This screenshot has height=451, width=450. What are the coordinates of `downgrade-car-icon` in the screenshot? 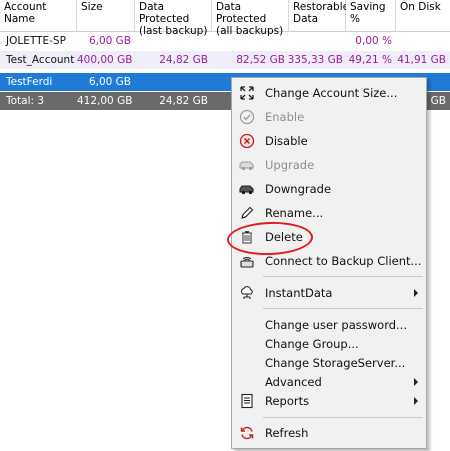 It's located at (246, 190).